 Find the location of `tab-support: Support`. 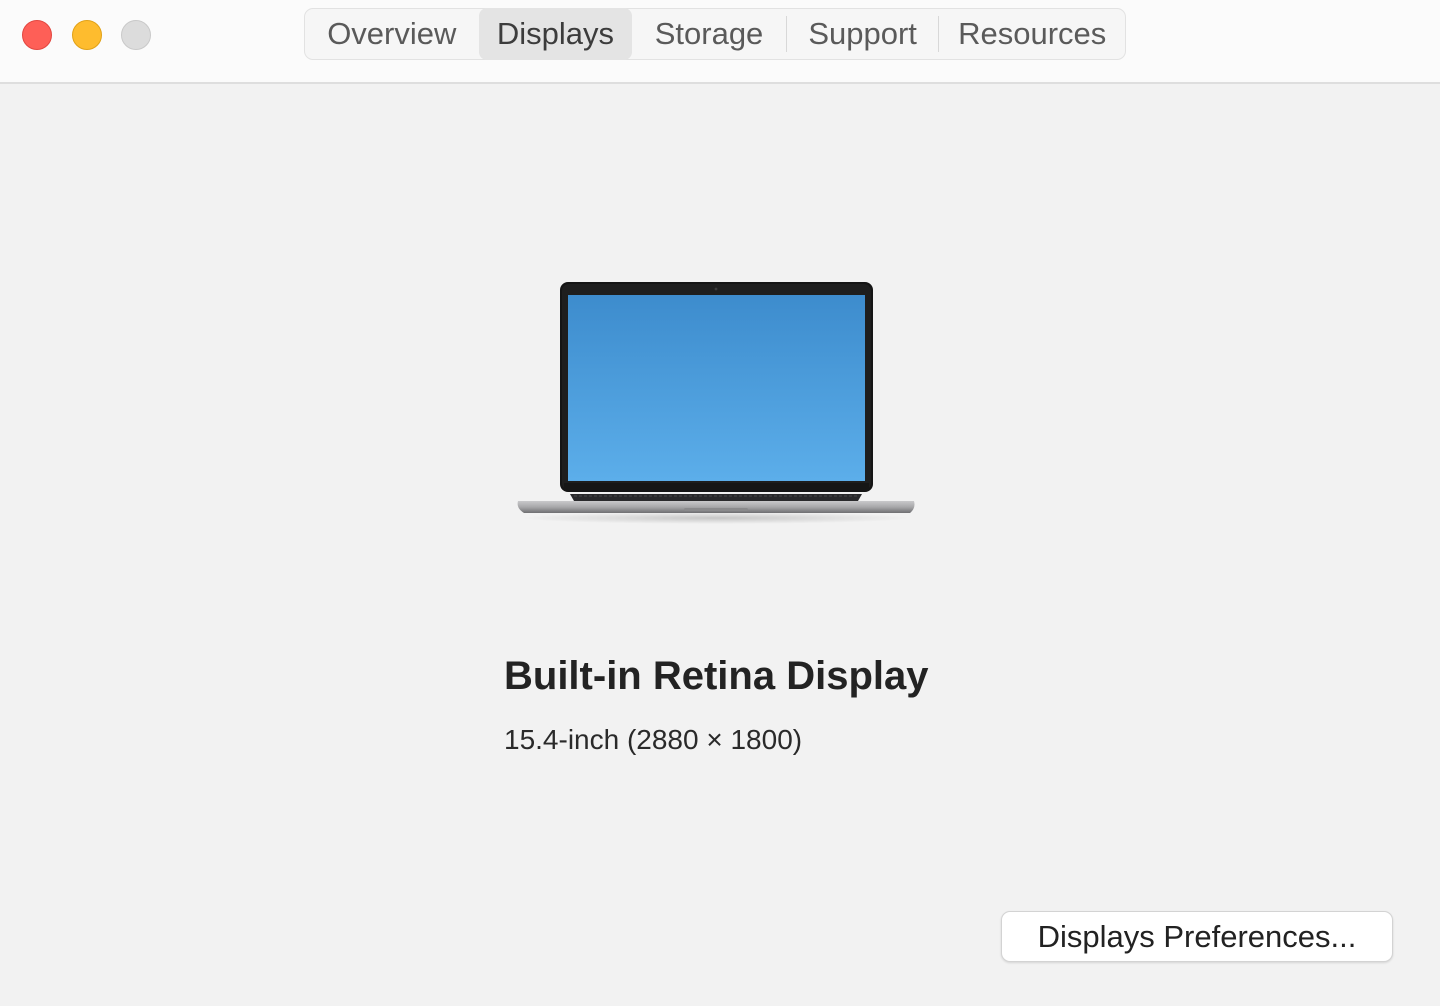

tab-support: Support is located at coordinates (863, 34).